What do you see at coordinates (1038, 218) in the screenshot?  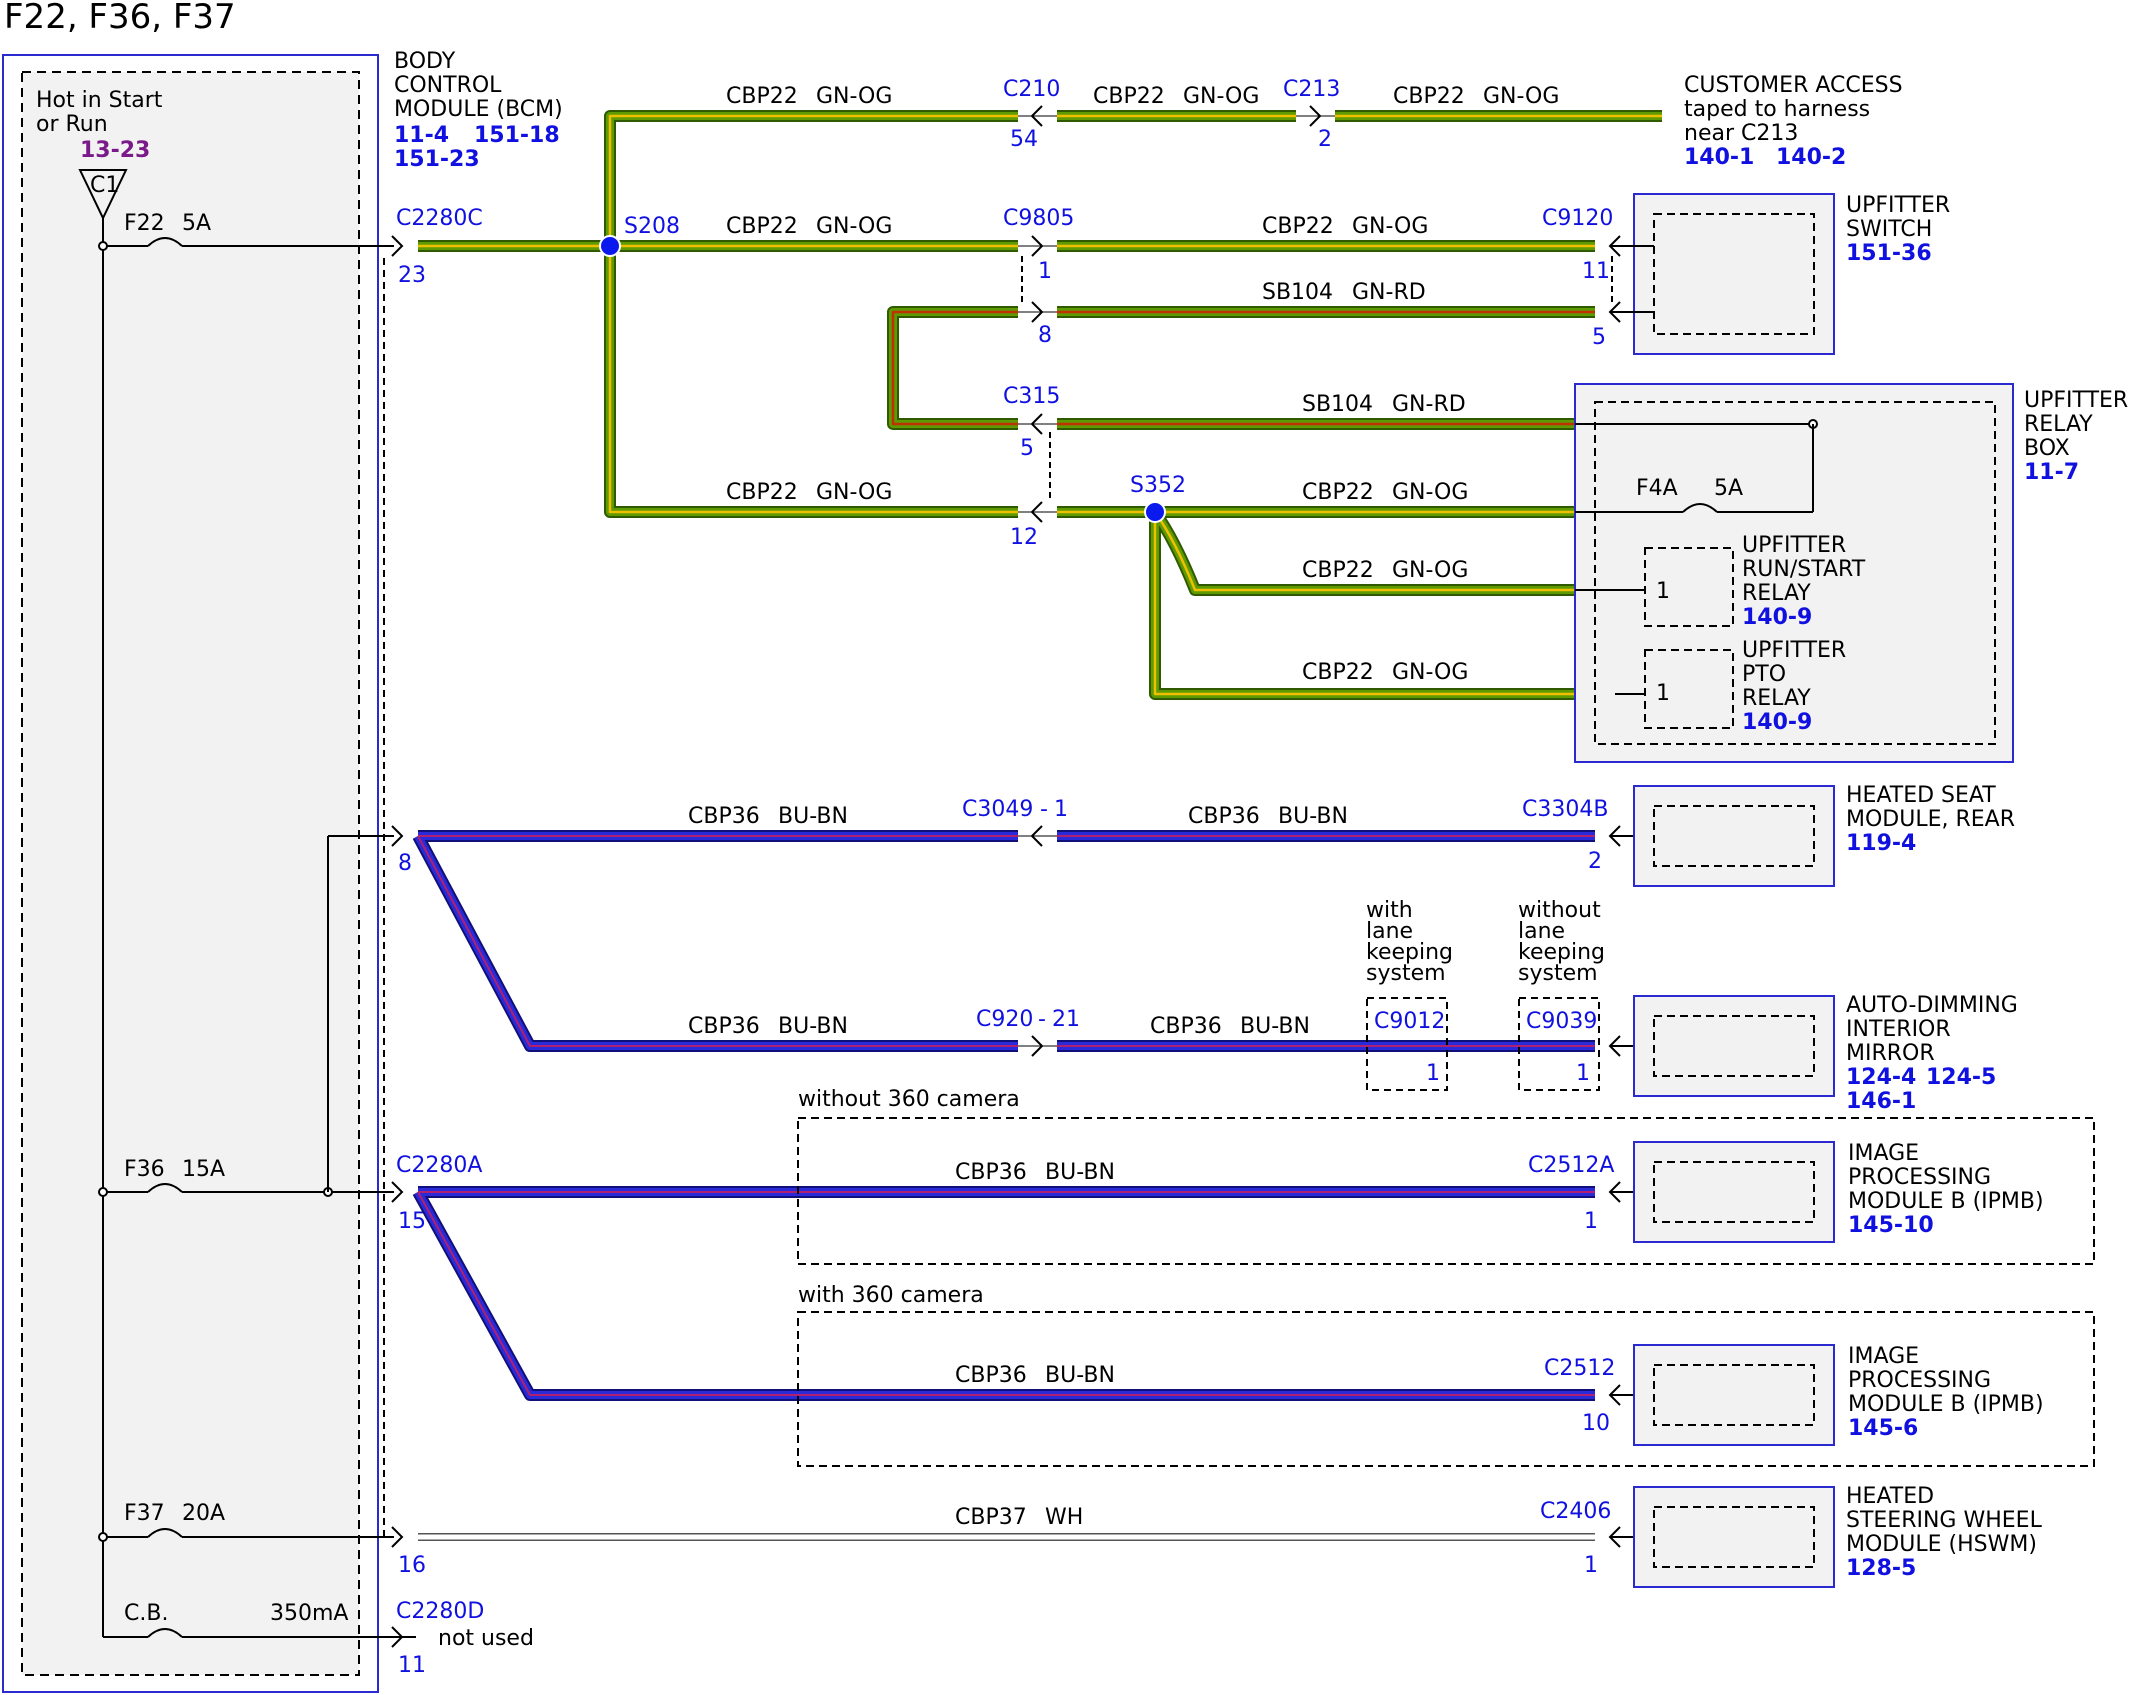 I see `c9805-label: C9805` at bounding box center [1038, 218].